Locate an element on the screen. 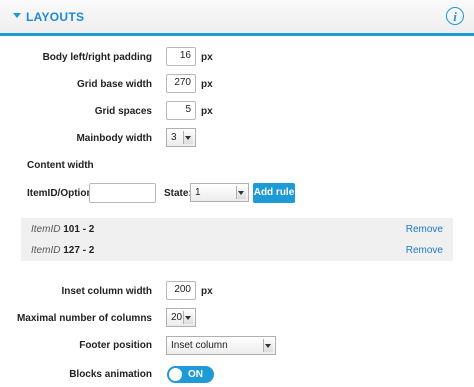 This screenshot has width=474, height=387. footer-position-value: Inset column is located at coordinates (199, 345).